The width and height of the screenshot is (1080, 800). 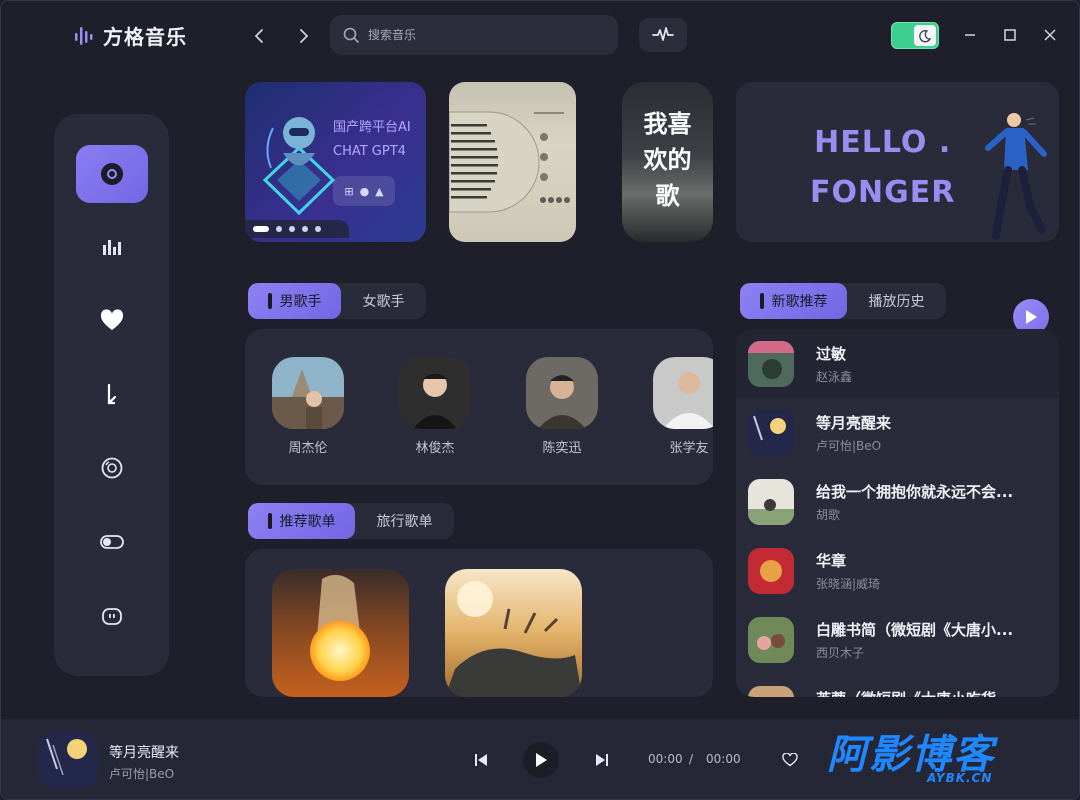 I want to click on sidebar-item-charts, so click(x=112, y=247).